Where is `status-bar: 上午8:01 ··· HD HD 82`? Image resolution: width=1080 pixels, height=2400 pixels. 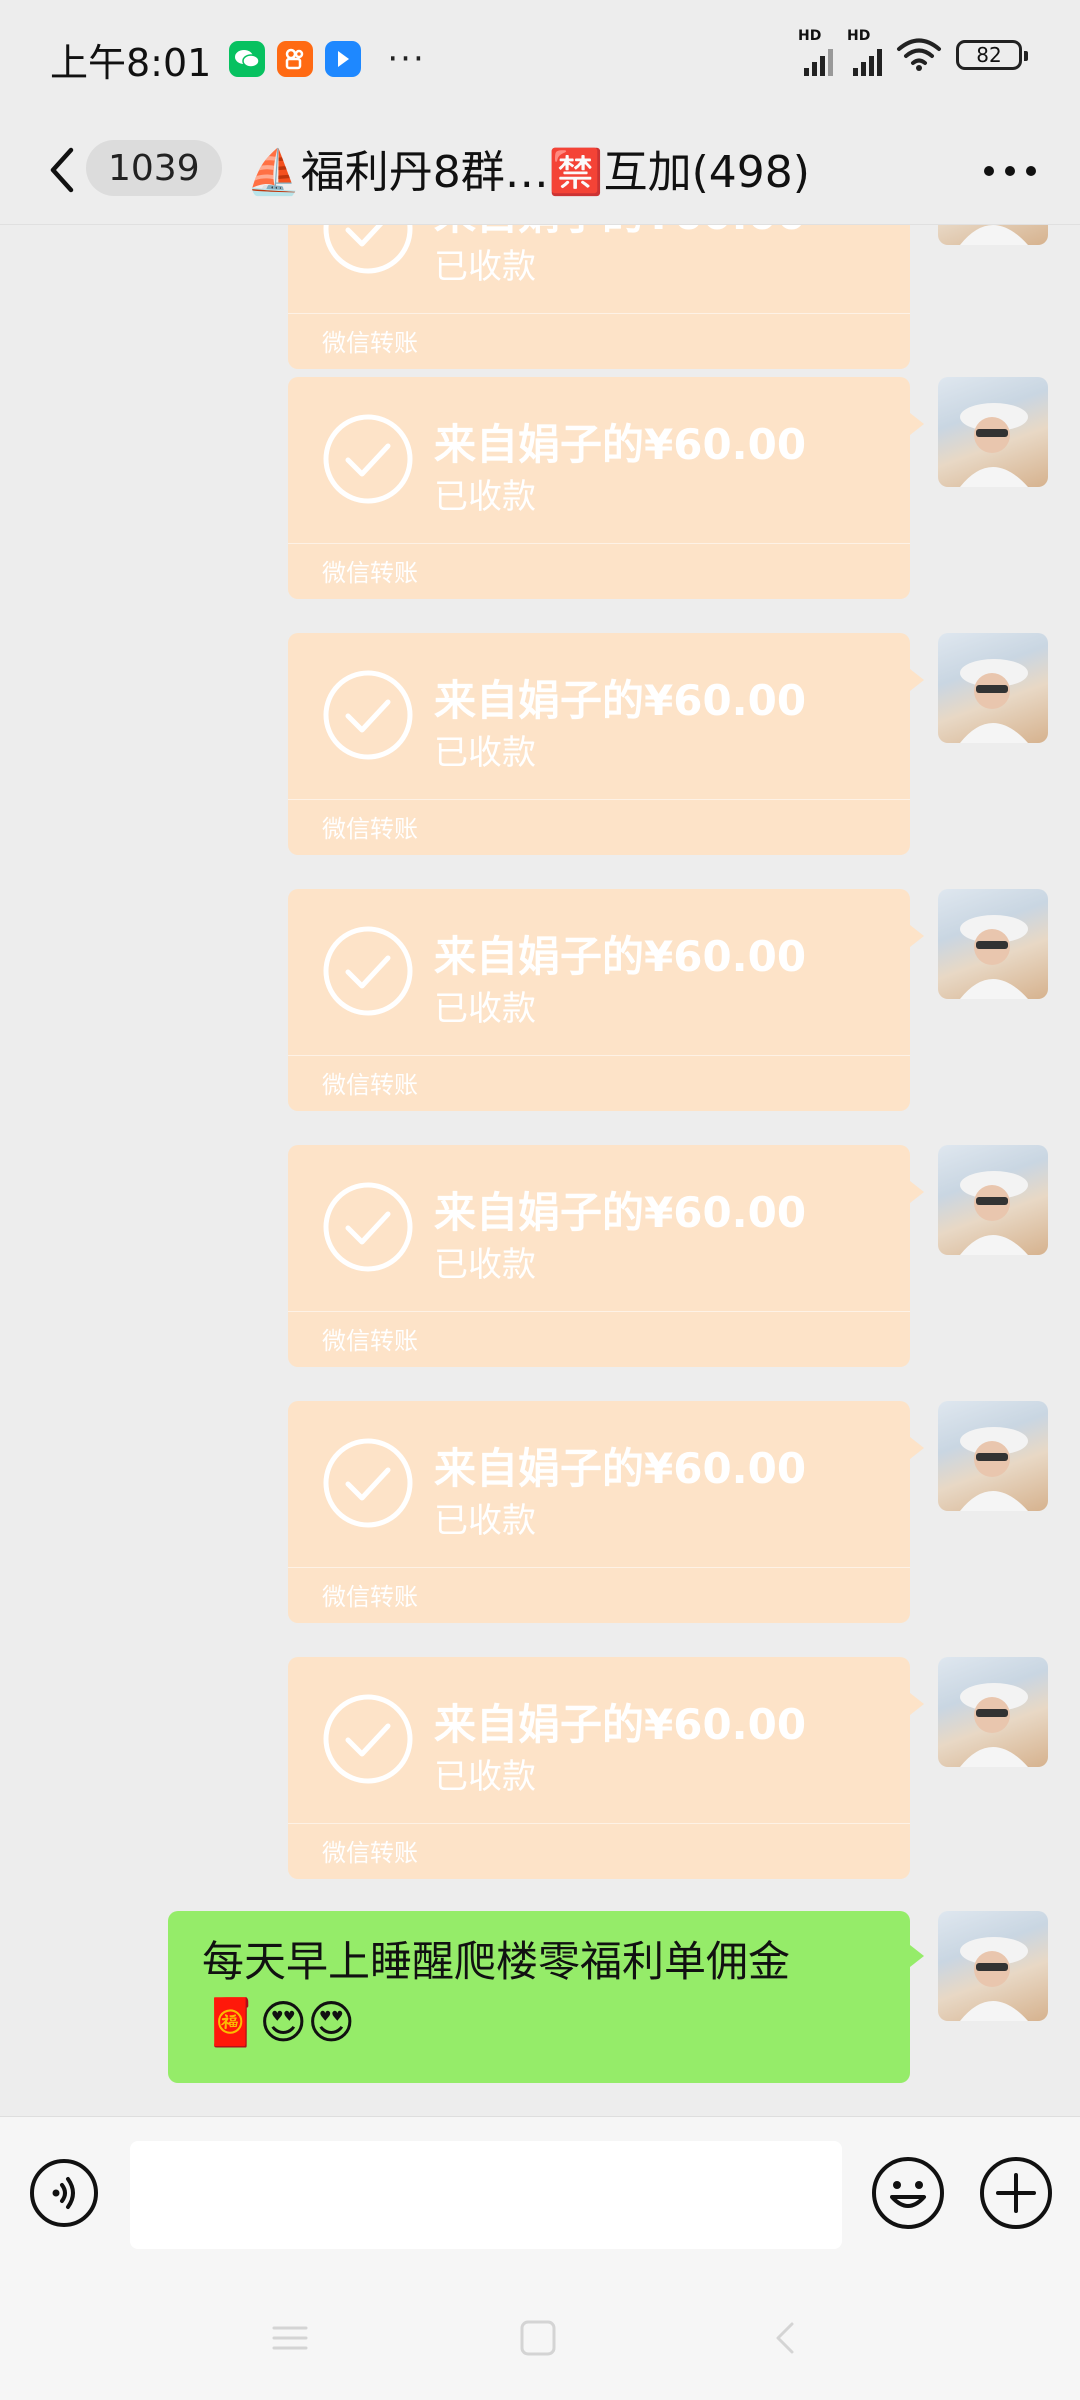
status-bar: 上午8:01 ··· HD HD 82 is located at coordinates (540, 59).